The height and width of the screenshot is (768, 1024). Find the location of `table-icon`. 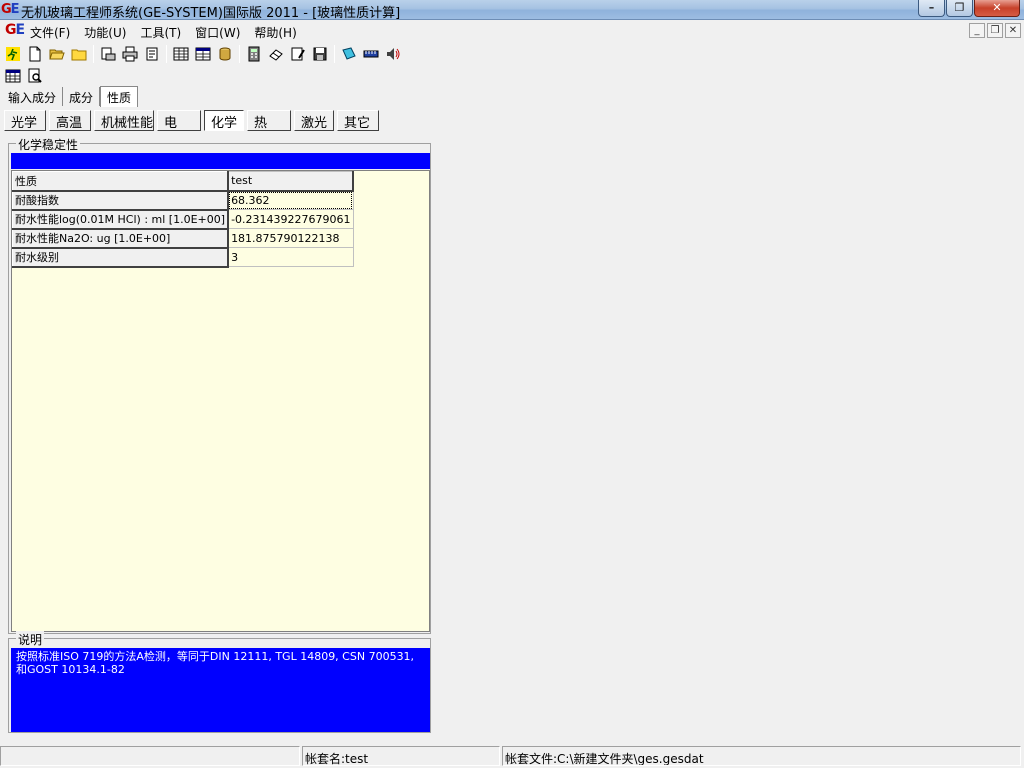

table-icon is located at coordinates (181, 54).